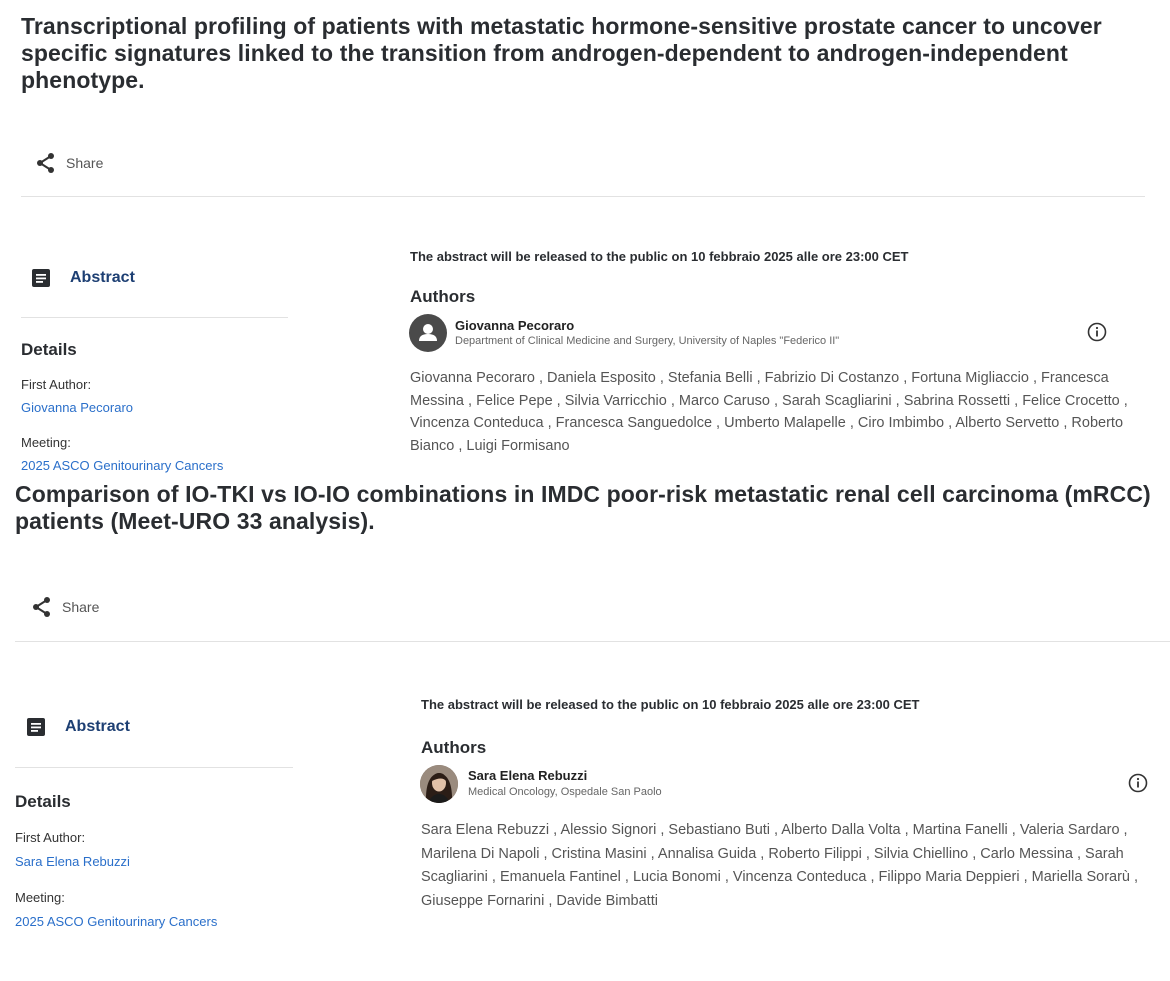 Image resolution: width=1170 pixels, height=981 pixels. What do you see at coordinates (514, 325) in the screenshot?
I see `primary-author-name: Giovanna Pecoraro` at bounding box center [514, 325].